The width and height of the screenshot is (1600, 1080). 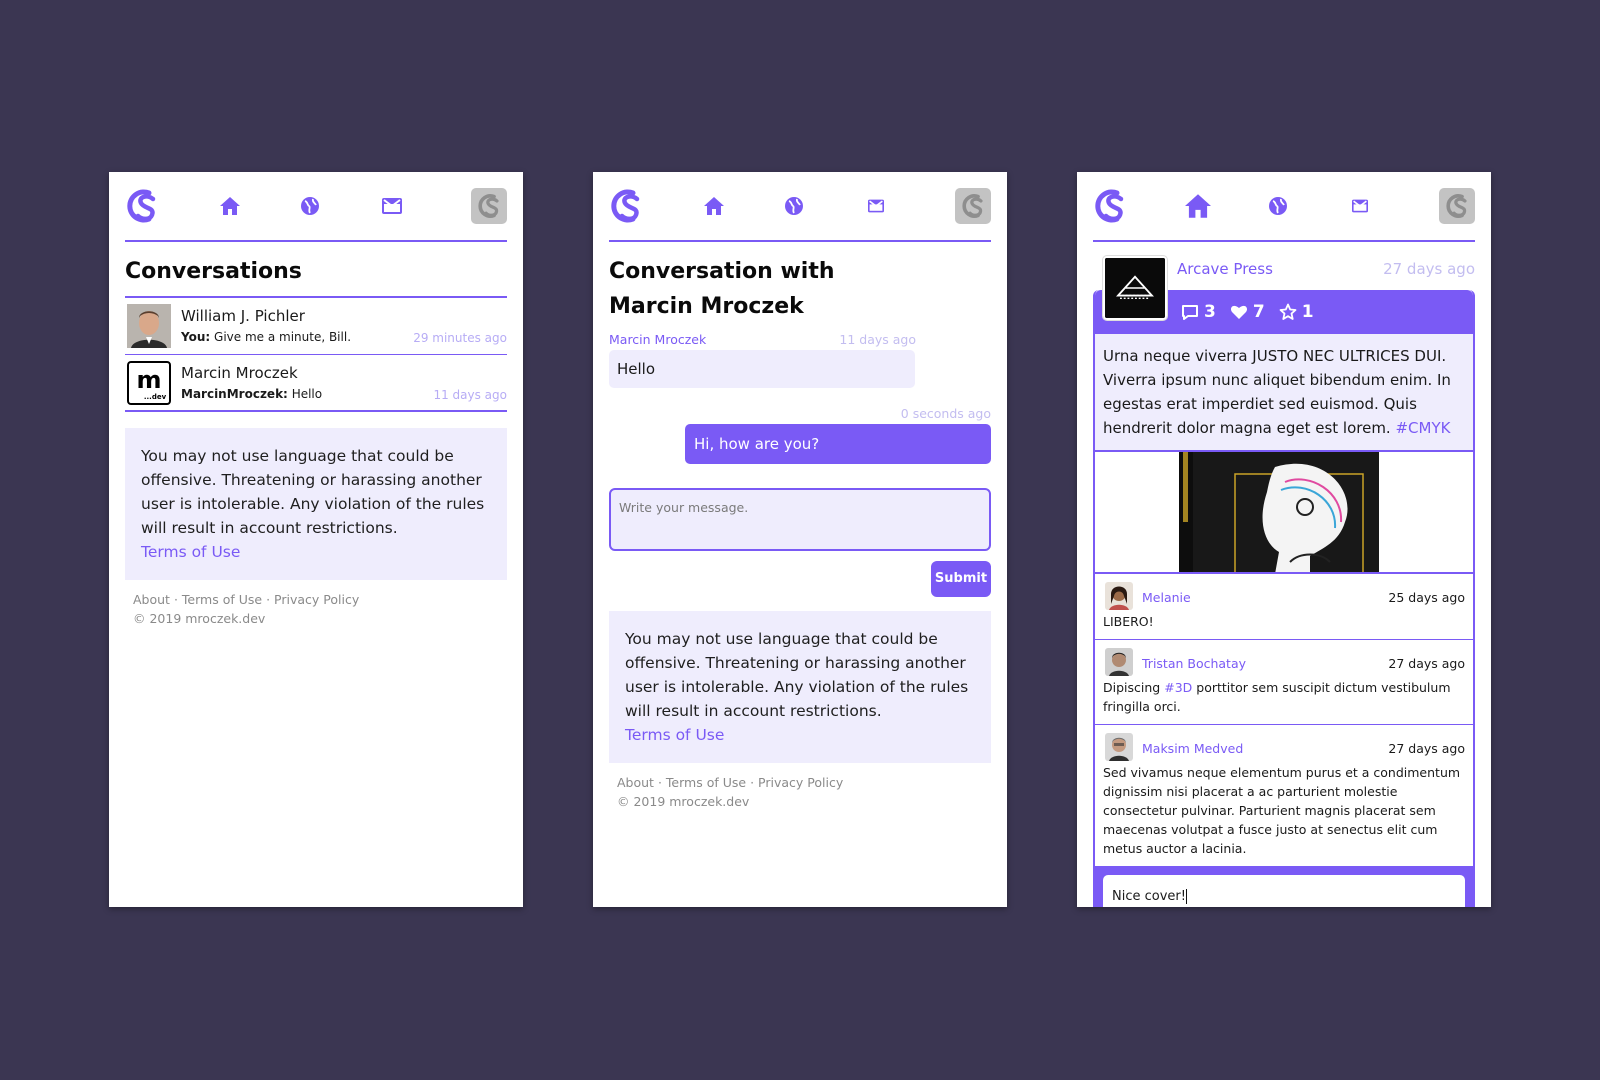 I want to click on outgoing-message: Hi, how are you?, so click(x=838, y=444).